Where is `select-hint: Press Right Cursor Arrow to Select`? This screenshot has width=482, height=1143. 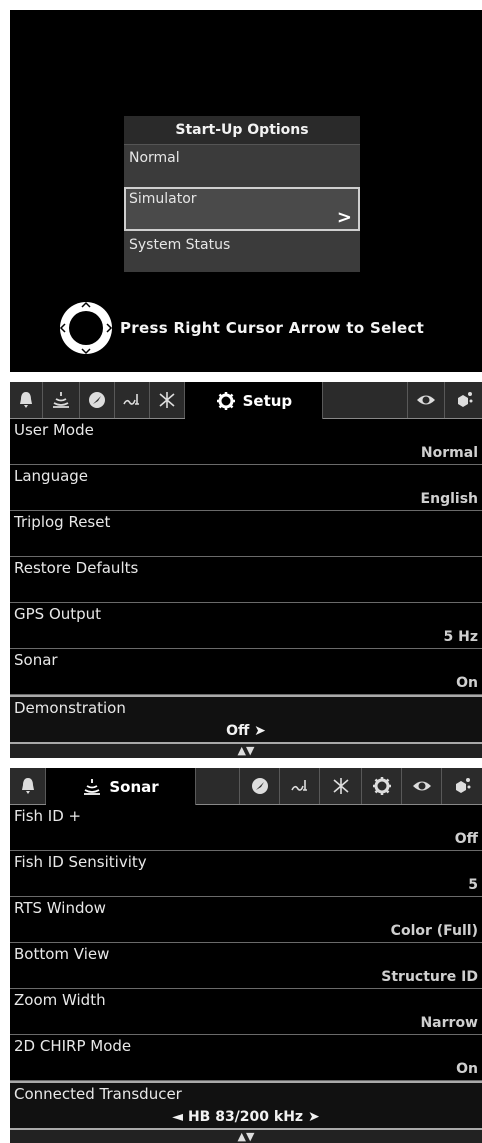 select-hint: Press Right Cursor Arrow to Select is located at coordinates (241, 328).